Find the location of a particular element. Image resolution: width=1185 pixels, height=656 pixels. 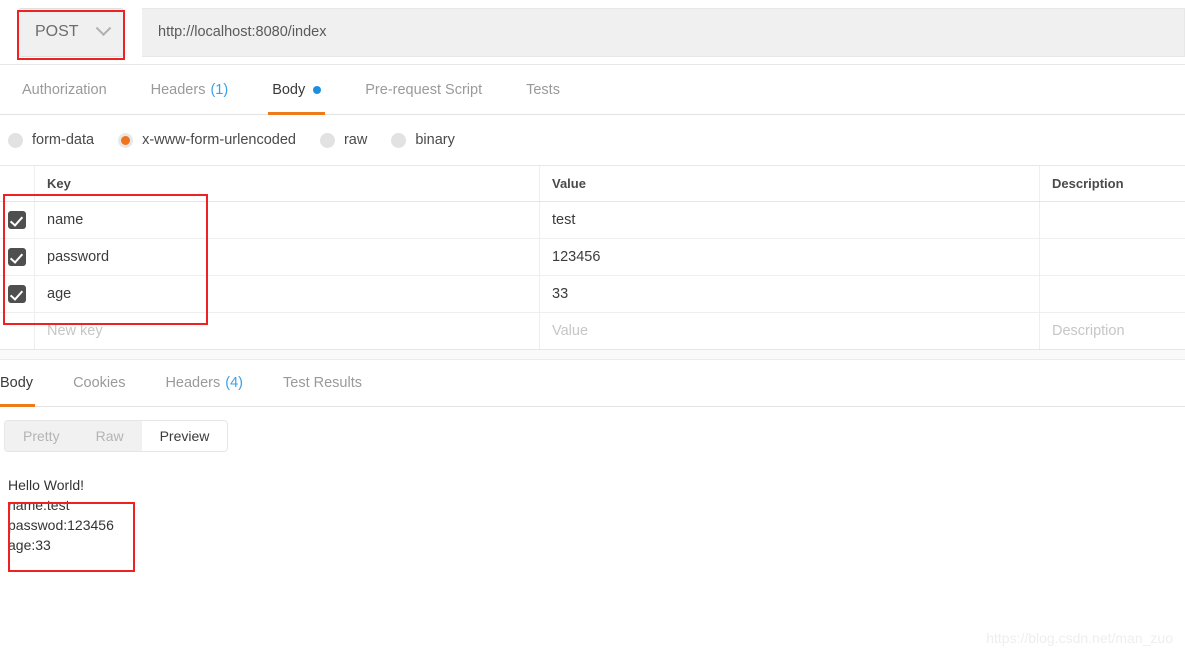

url-input-value: http://localhost:8080/index is located at coordinates (242, 32).